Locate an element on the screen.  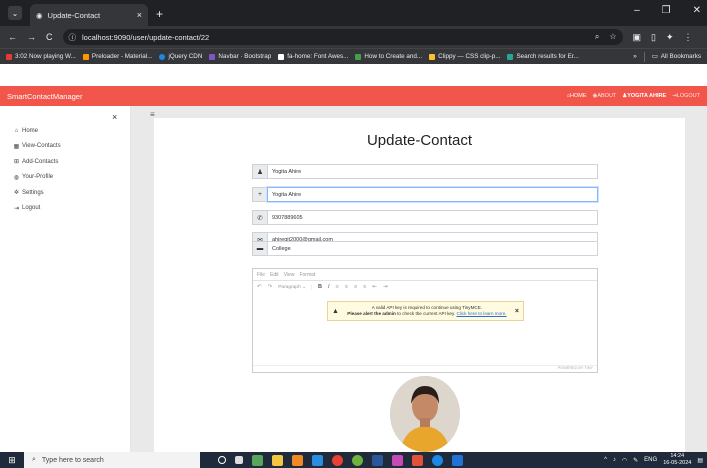
editor-menu-edit: Edit is located at coordinates (274, 275).